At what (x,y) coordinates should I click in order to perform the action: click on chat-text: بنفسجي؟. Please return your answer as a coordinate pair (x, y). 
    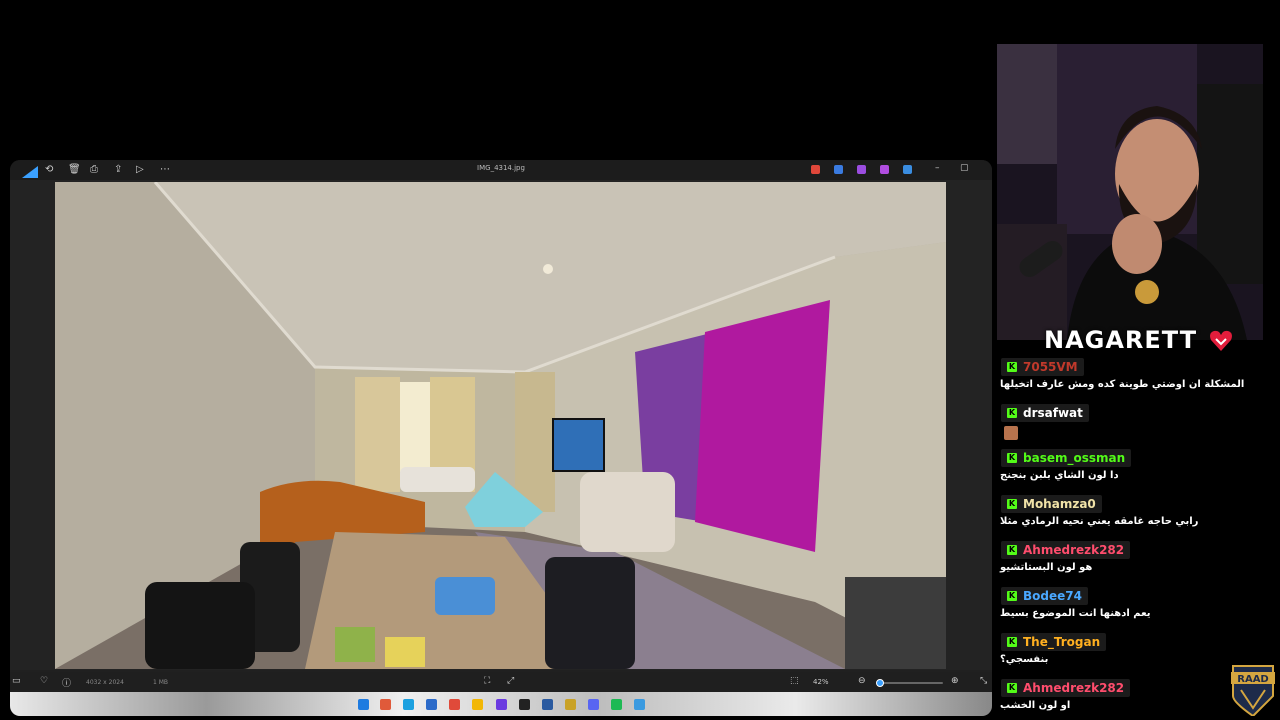
    Looking at the image, I should click on (1024, 659).